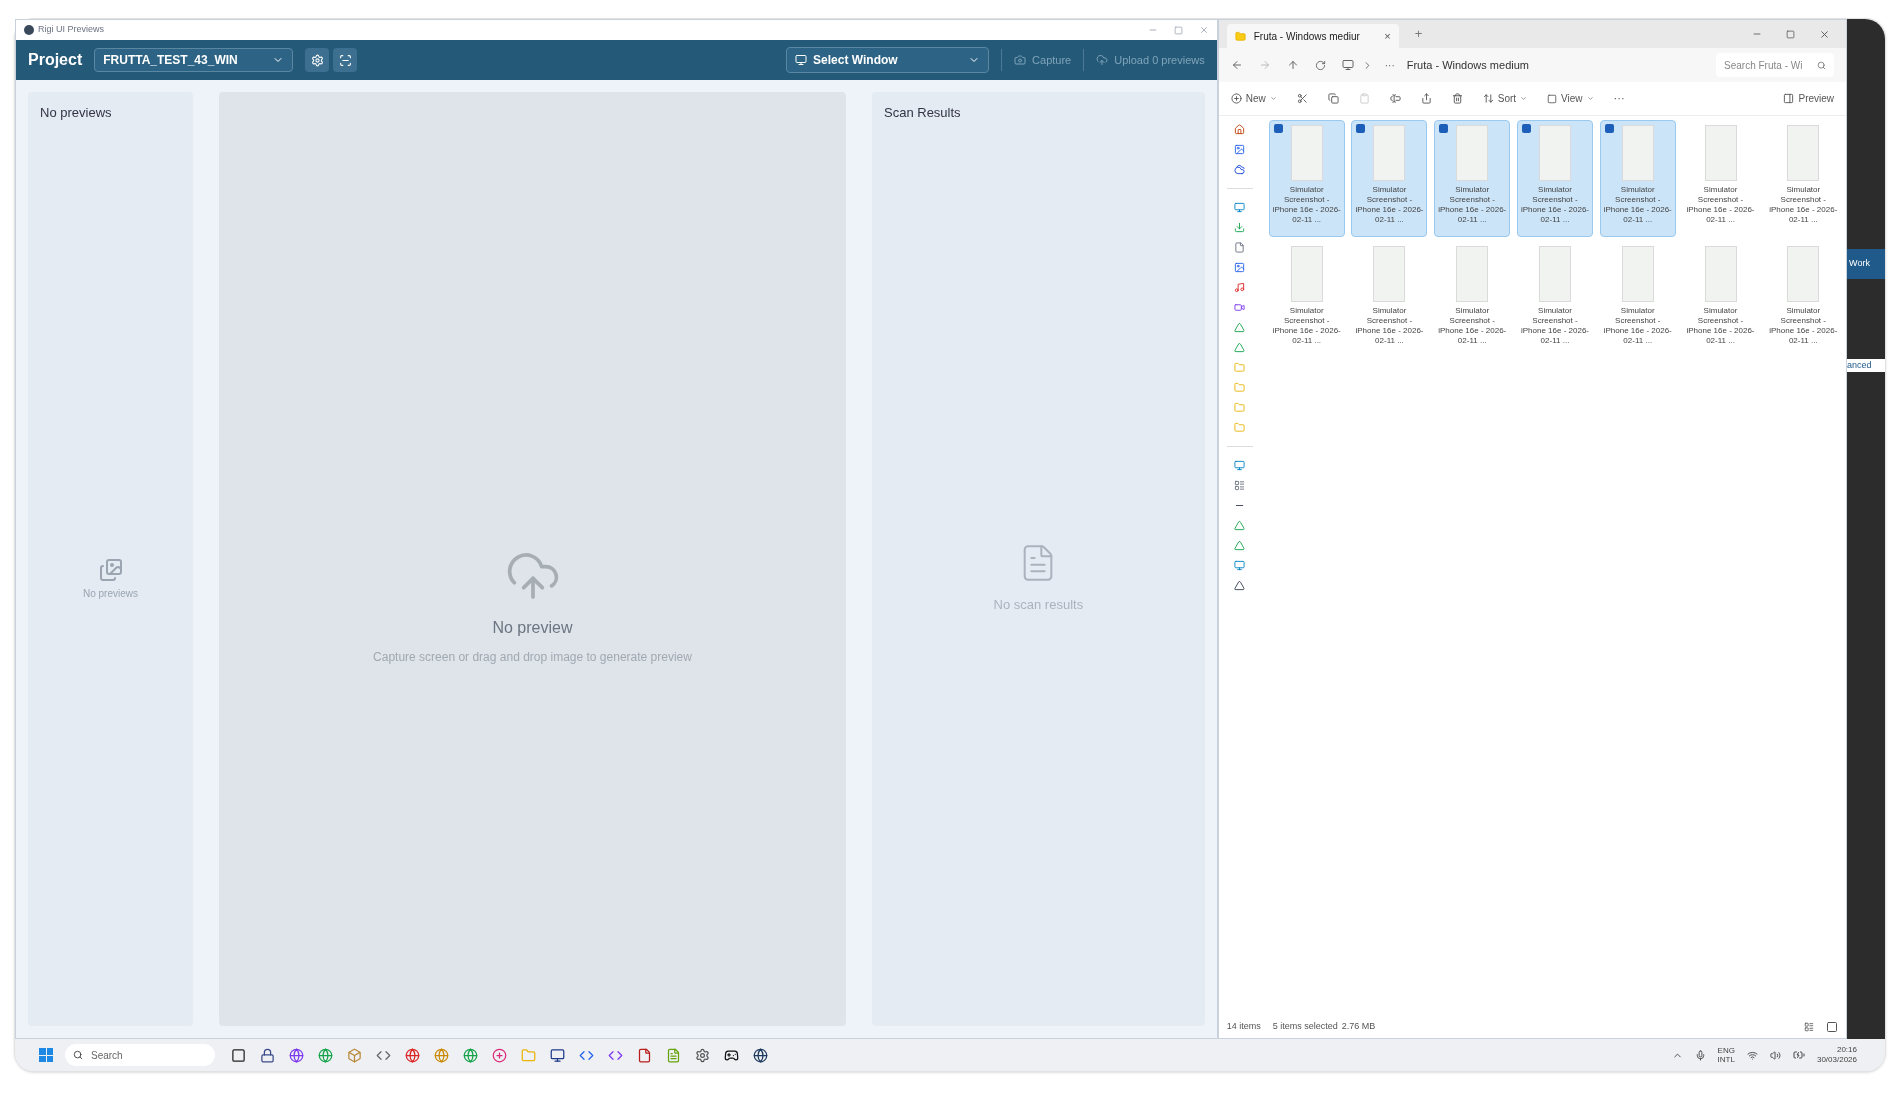 Image resolution: width=1902 pixels, height=1104 pixels. What do you see at coordinates (194, 60) in the screenshot?
I see `project-dropdown: FRUTTA_TEST_43_WIN` at bounding box center [194, 60].